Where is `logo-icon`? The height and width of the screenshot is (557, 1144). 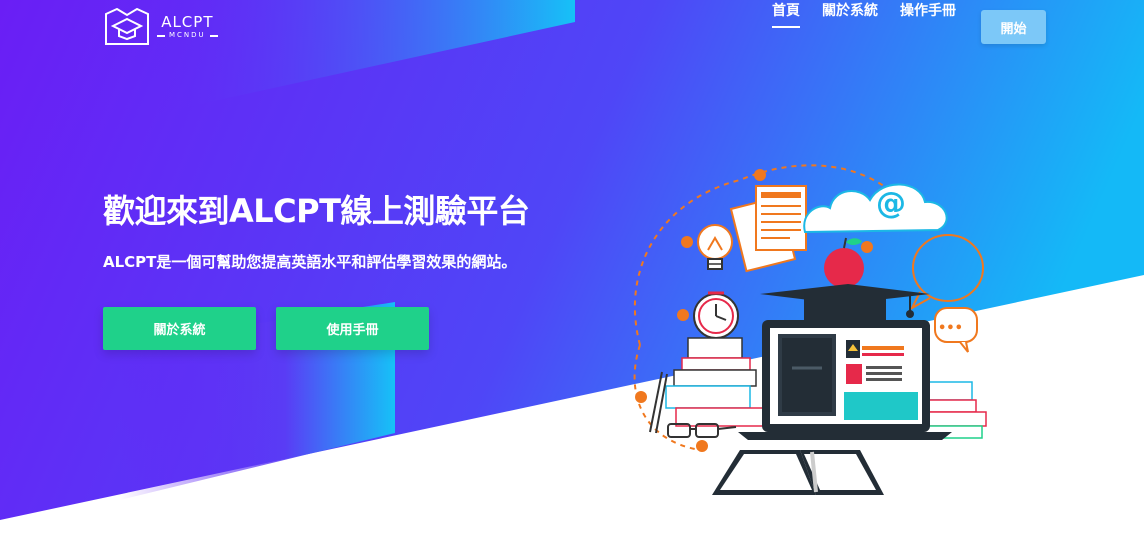
logo-icon is located at coordinates (127, 26).